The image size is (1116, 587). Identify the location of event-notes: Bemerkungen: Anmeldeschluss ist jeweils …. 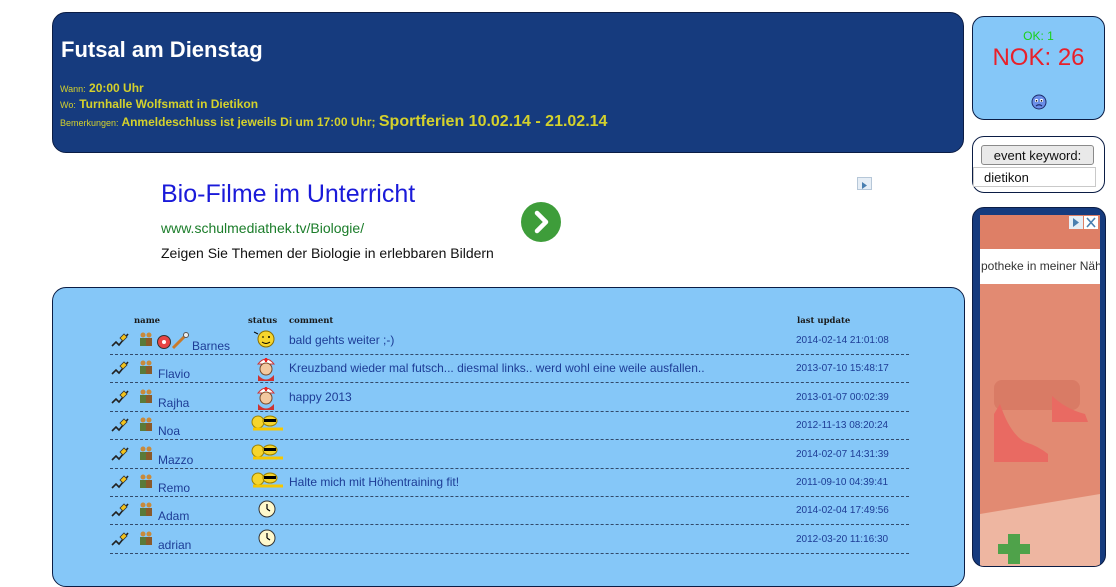
(333, 122).